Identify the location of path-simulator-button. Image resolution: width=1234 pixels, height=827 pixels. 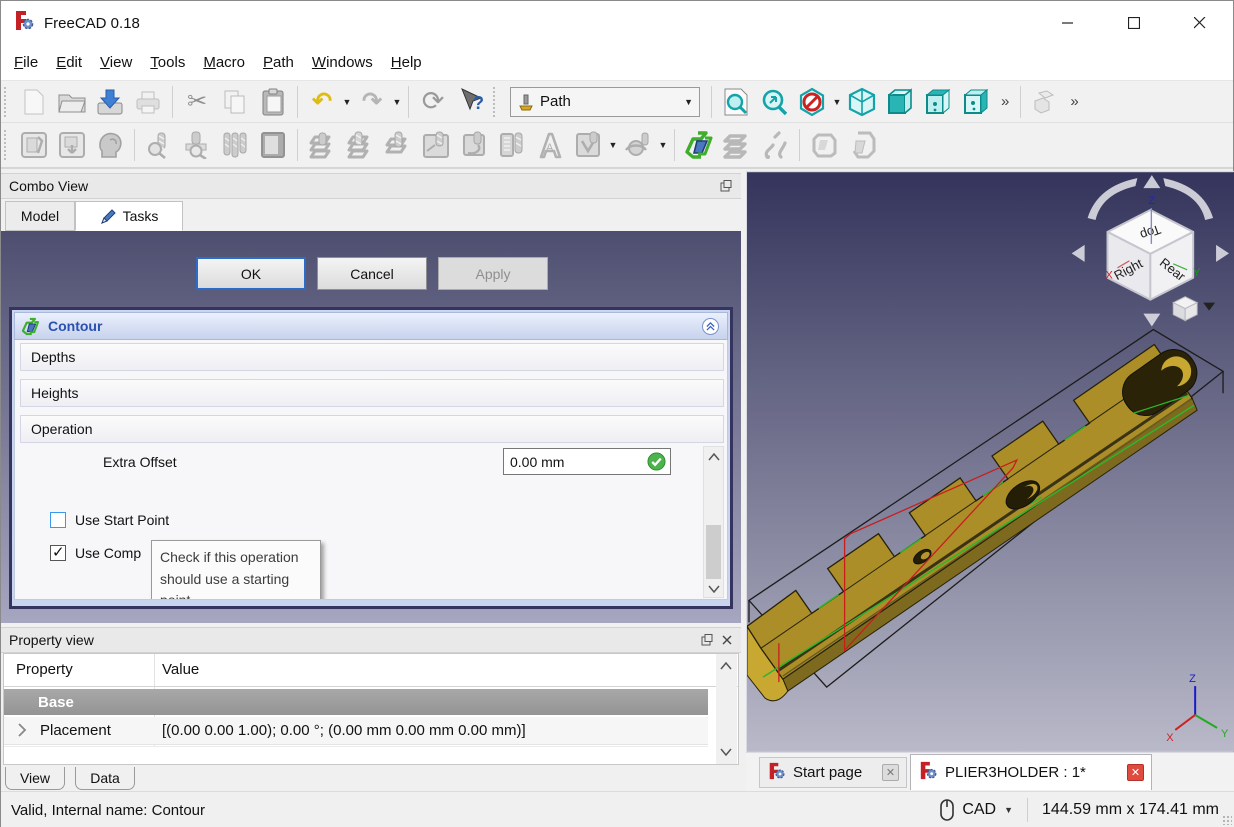
(197, 145).